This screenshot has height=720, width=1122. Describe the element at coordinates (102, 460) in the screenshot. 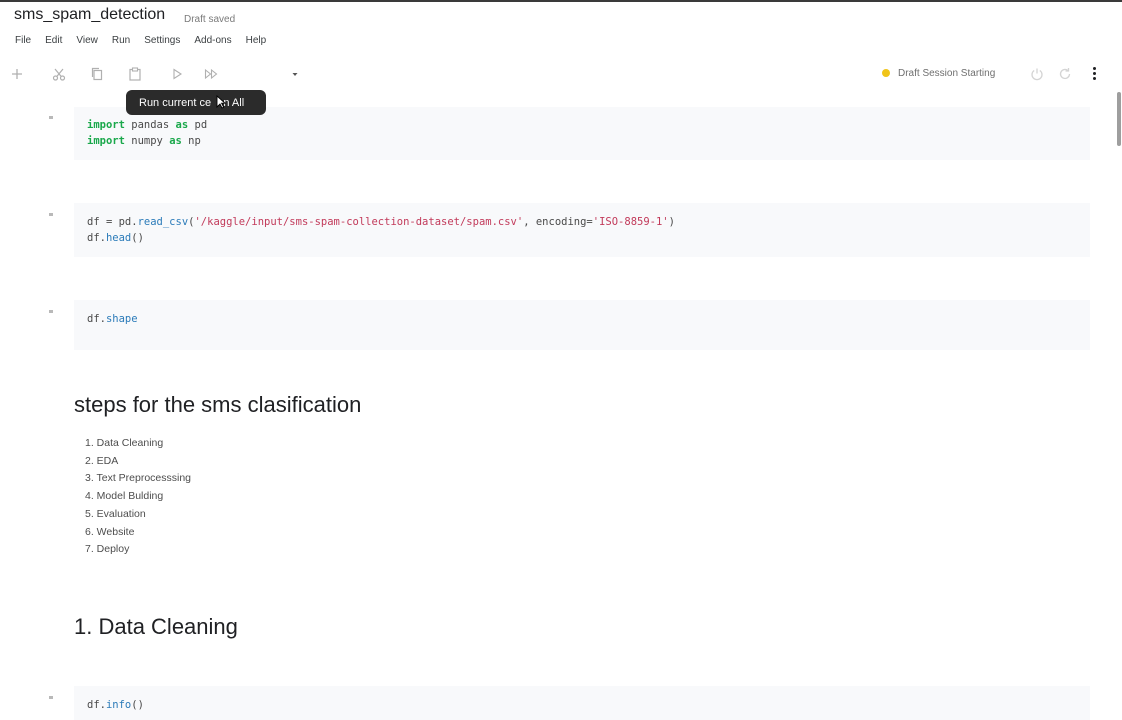

I see `list-item: 2. EDA` at that location.